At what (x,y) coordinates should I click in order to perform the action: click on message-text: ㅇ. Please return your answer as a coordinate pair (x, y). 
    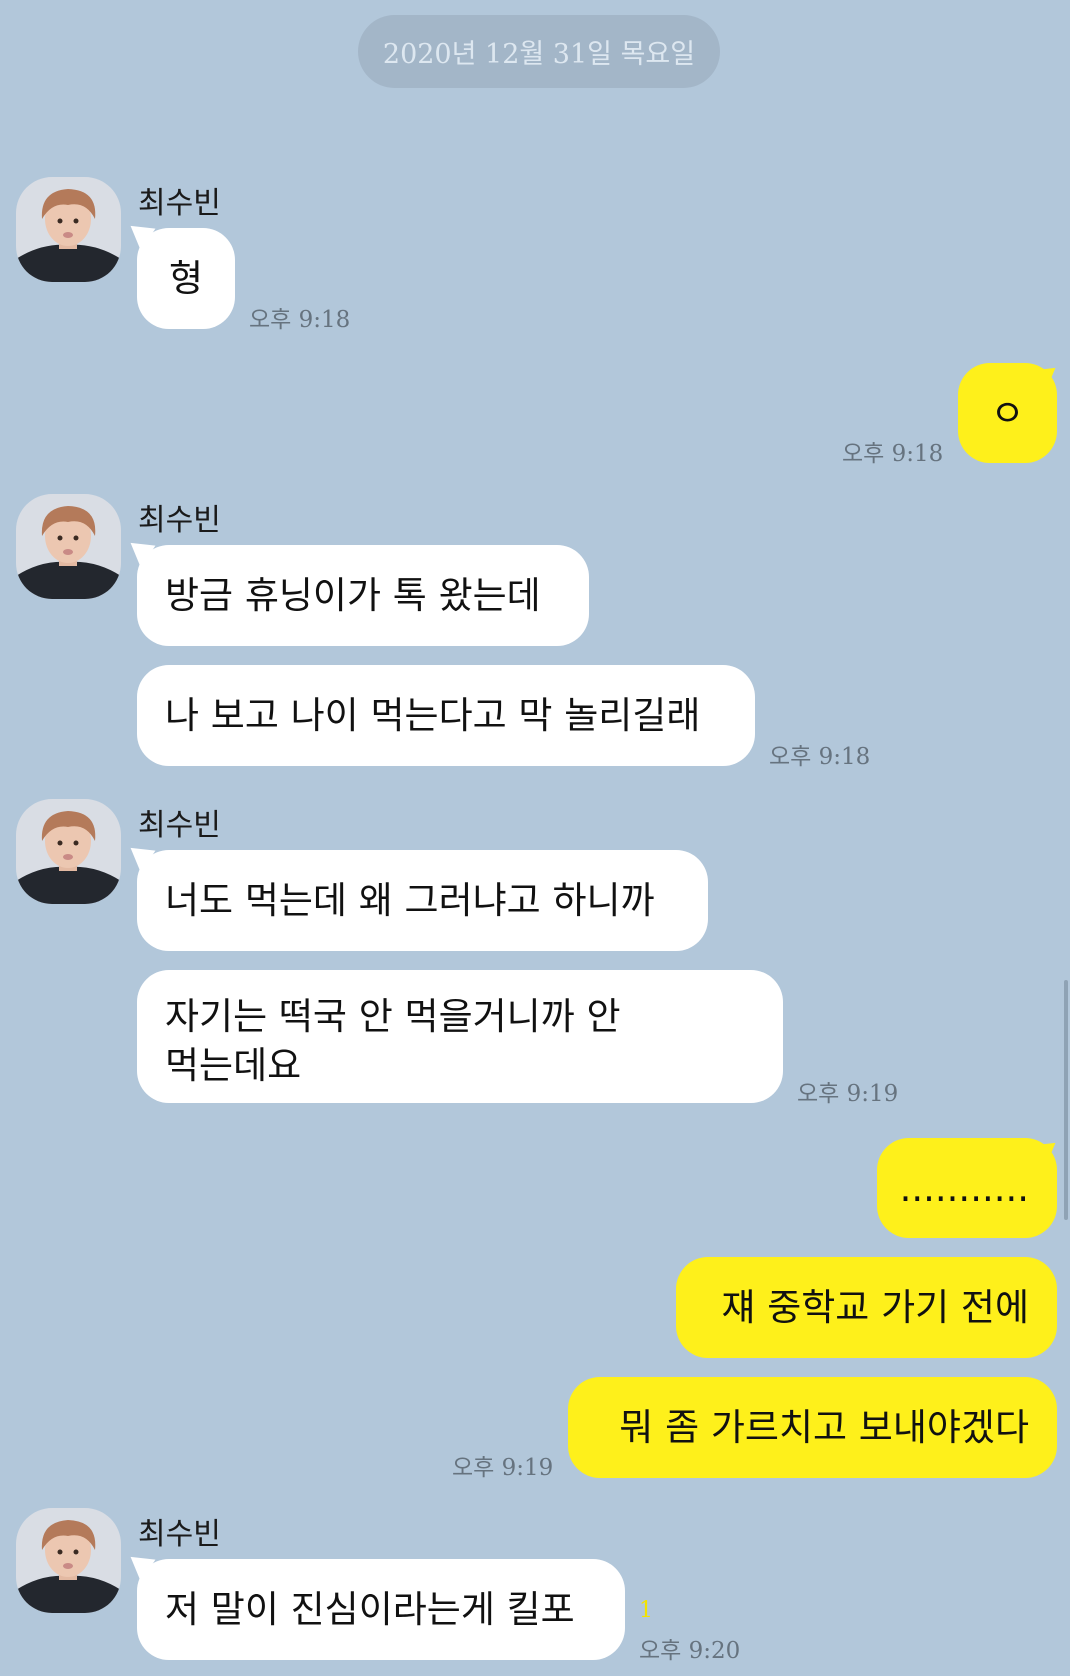
    Looking at the image, I should click on (1007, 413).